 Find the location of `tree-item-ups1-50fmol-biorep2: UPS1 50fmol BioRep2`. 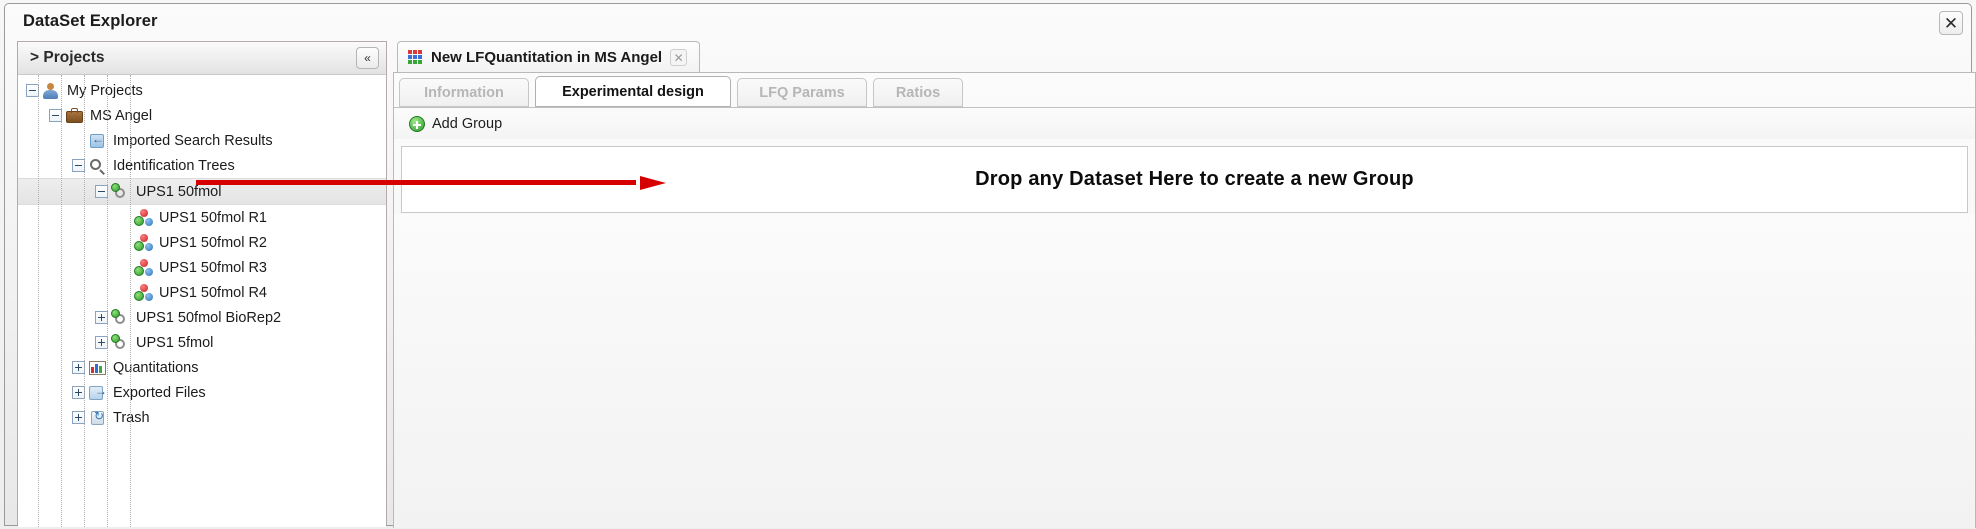

tree-item-ups1-50fmol-biorep2: UPS1 50fmol BioRep2 is located at coordinates (202, 317).